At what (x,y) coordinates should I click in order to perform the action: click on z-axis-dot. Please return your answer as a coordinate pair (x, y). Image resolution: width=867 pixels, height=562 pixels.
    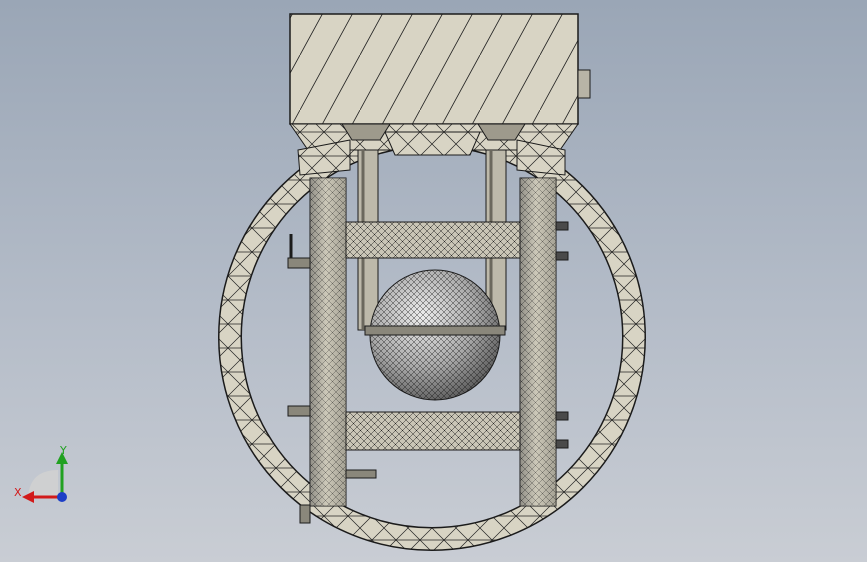
    Looking at the image, I should click on (62, 497).